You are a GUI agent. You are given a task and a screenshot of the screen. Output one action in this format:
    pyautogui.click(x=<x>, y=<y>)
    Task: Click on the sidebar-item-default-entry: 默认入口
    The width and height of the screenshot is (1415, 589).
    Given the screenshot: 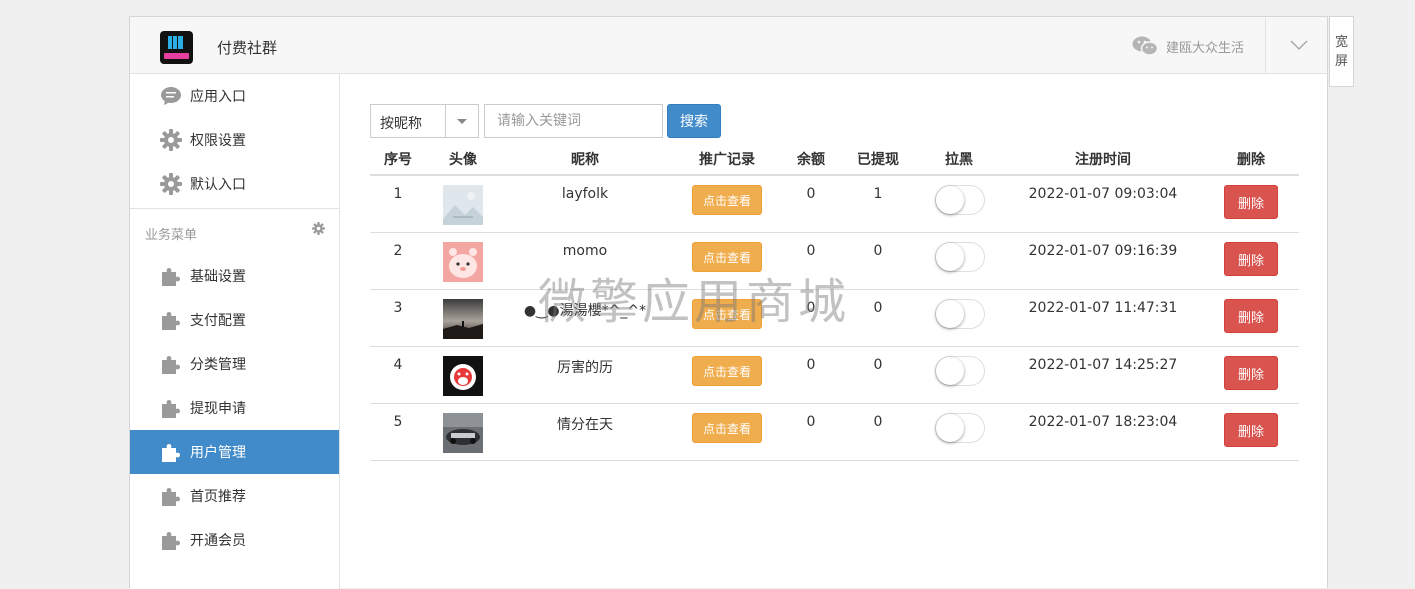 What is the action you would take?
    pyautogui.click(x=234, y=184)
    